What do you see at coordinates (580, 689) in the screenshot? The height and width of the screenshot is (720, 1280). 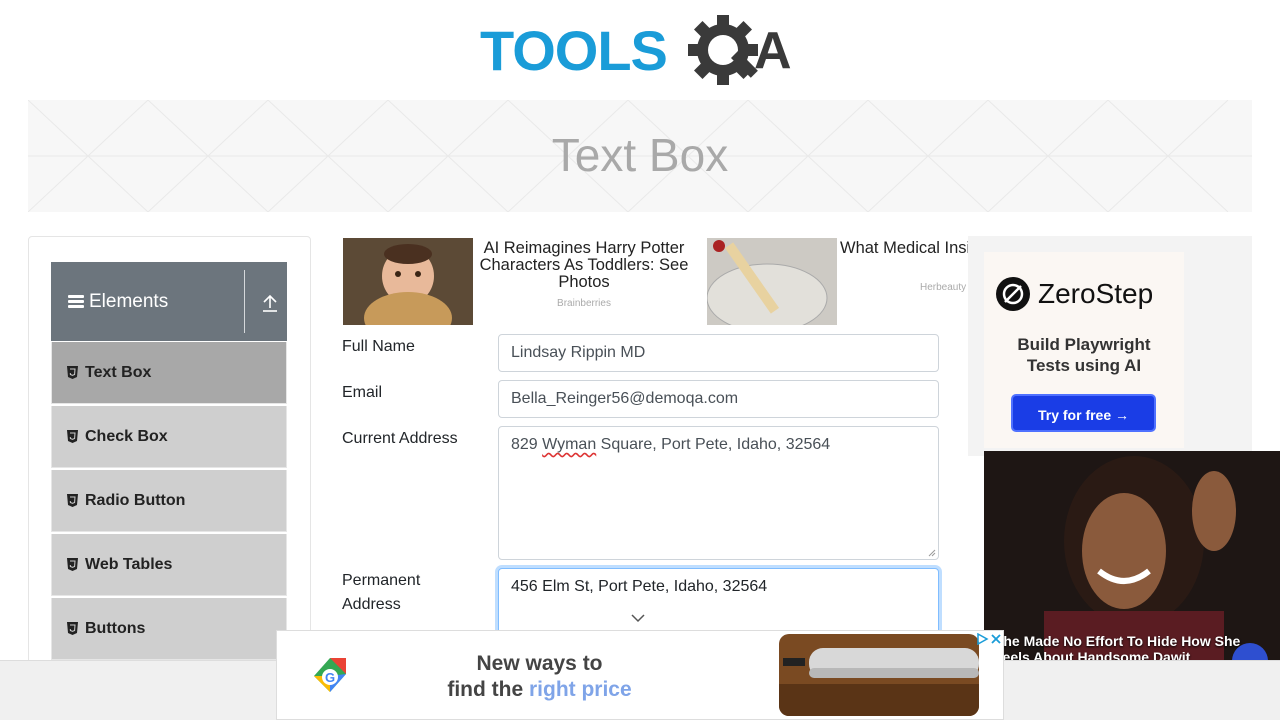 I see `headline-highlight: right price` at bounding box center [580, 689].